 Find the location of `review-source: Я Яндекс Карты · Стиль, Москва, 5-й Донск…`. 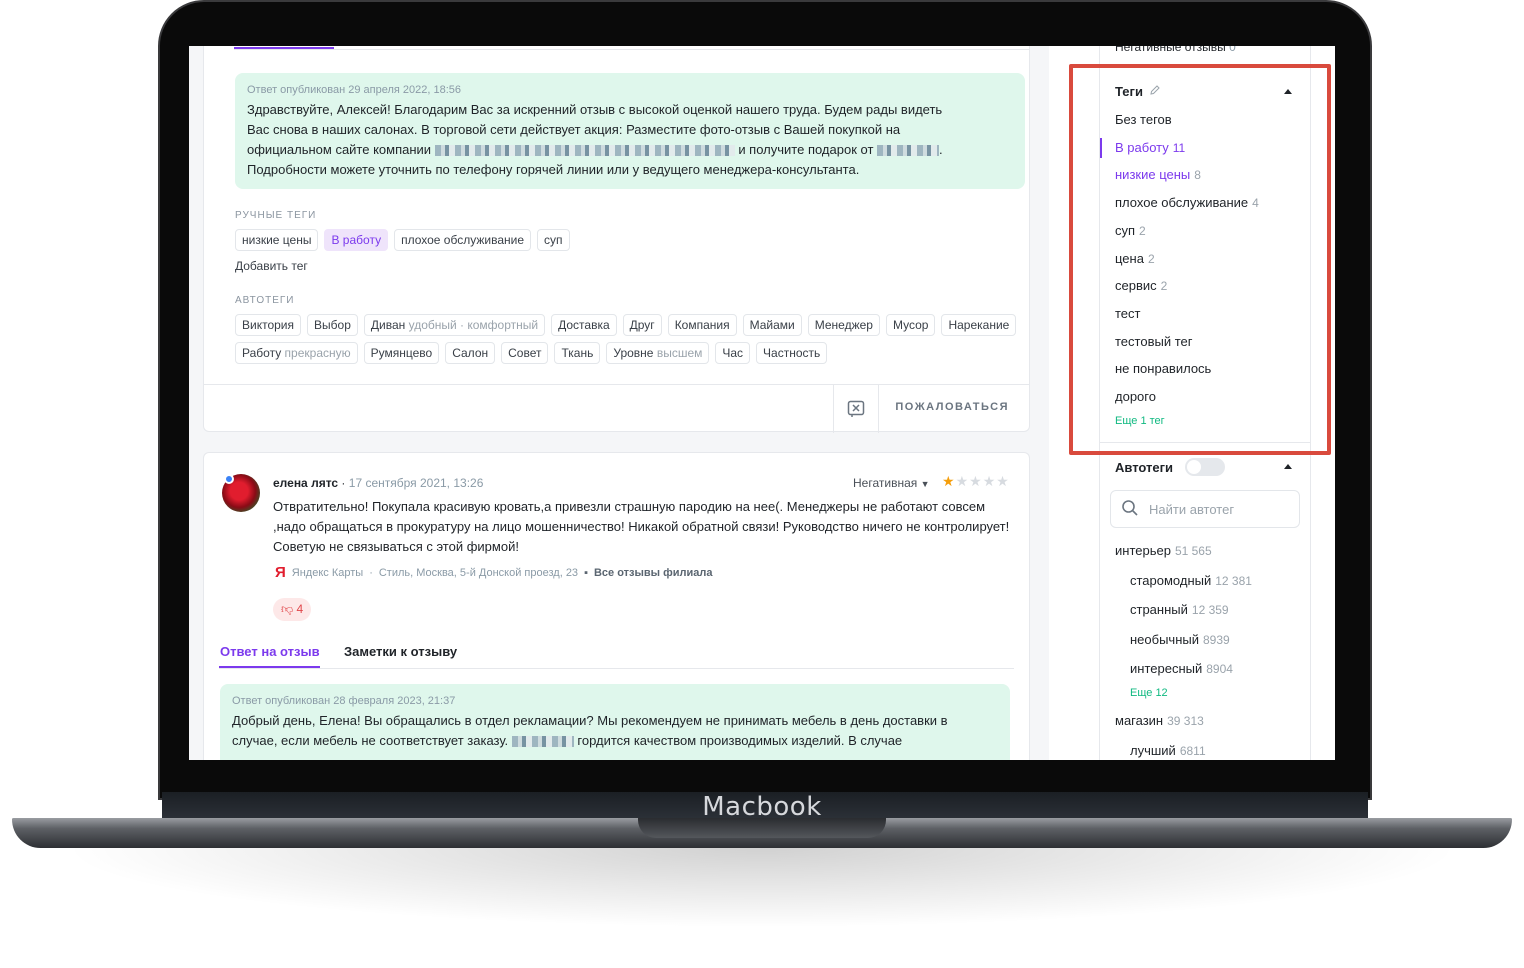

review-source: Я Яндекс Карты · Стиль, Москва, 5-й Донск… is located at coordinates (494, 572).